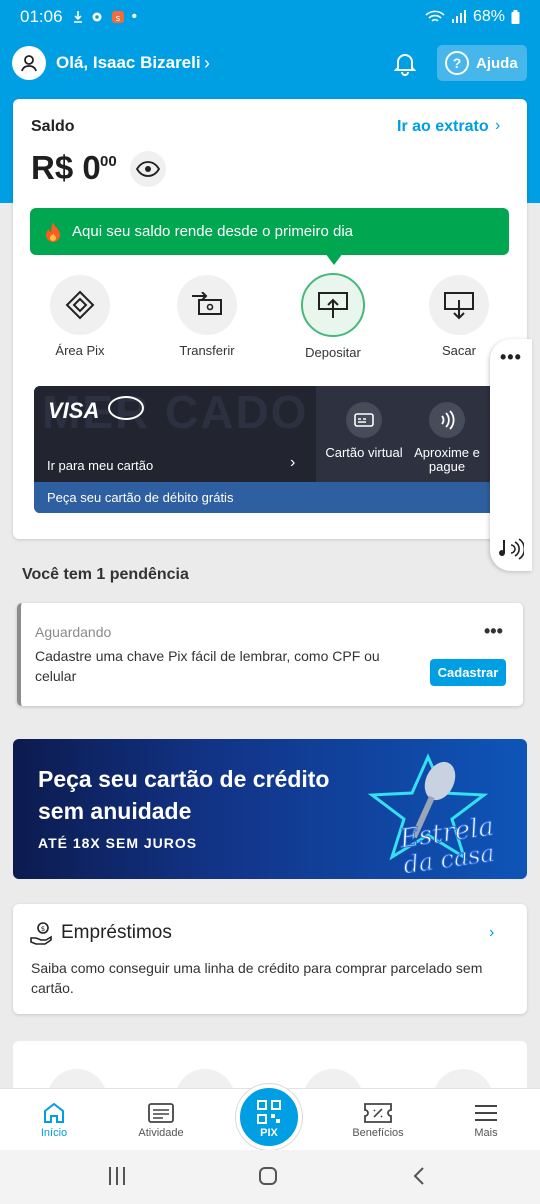 This screenshot has height=1204, width=540. What do you see at coordinates (333, 352) in the screenshot?
I see `action-label: Depositar` at bounding box center [333, 352].